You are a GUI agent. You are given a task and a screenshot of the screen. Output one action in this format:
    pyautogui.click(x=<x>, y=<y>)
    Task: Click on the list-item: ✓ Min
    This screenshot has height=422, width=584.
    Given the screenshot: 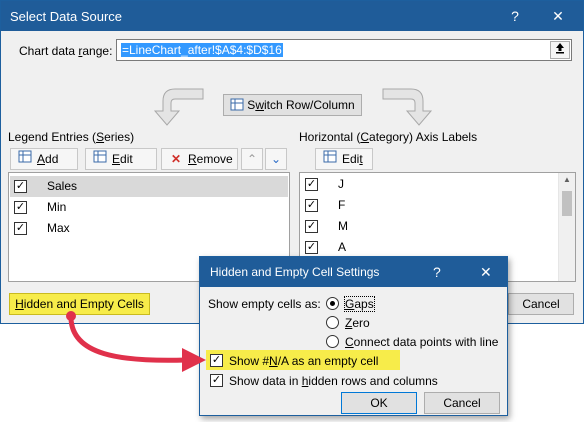 What is the action you would take?
    pyautogui.click(x=149, y=207)
    